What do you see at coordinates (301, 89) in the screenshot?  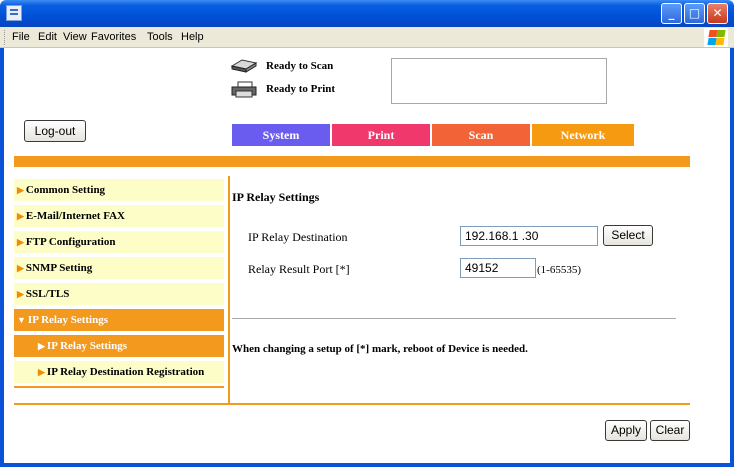 I see `print-status-text: Ready to Print` at bounding box center [301, 89].